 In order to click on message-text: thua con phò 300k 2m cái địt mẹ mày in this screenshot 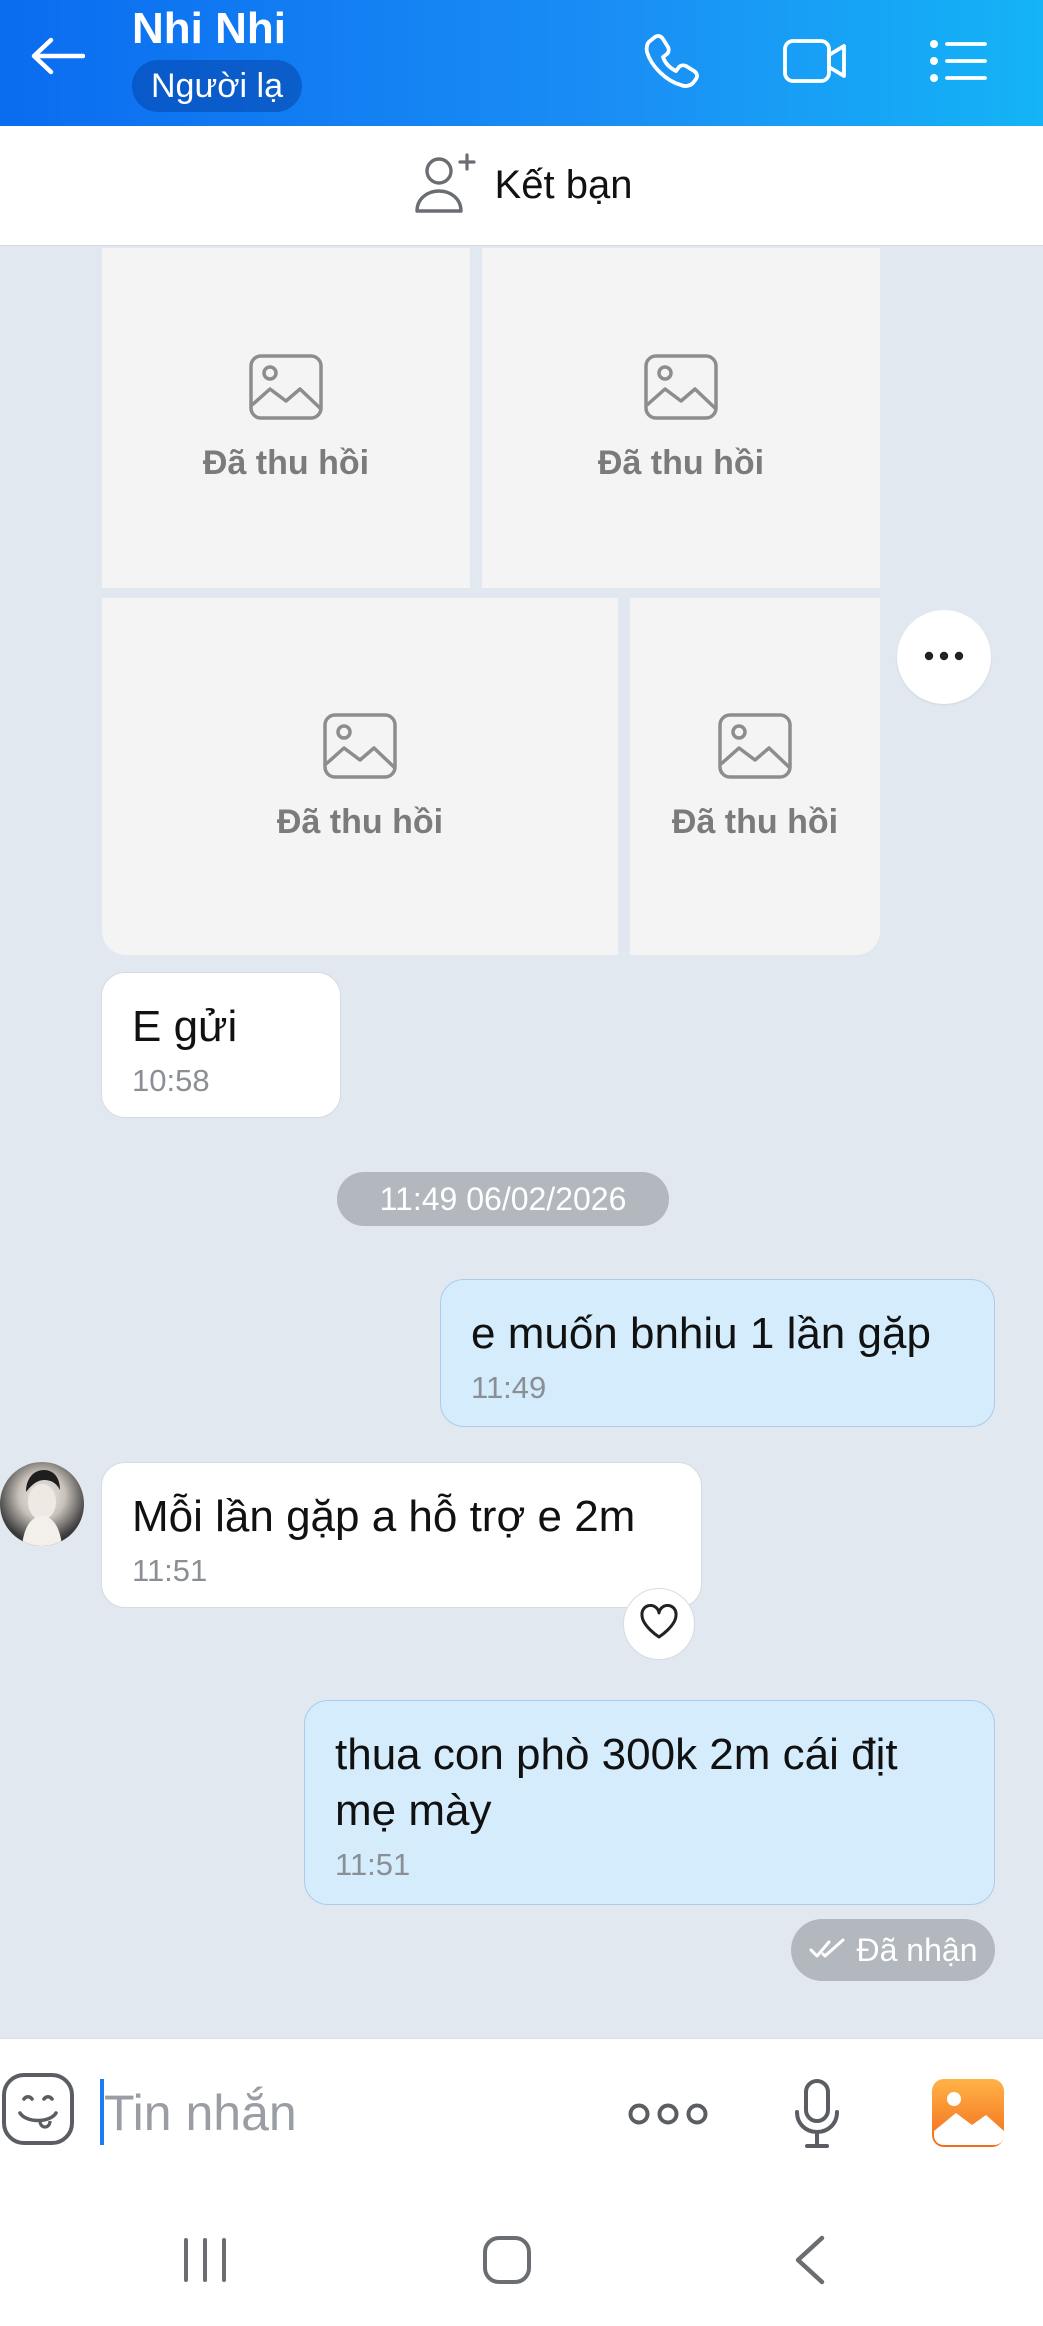, I will do `click(616, 1782)`.